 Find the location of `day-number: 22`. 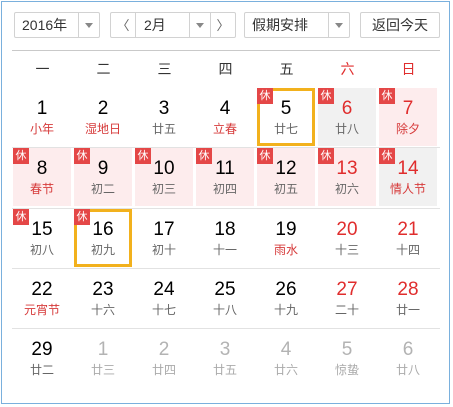

day-number: 22 is located at coordinates (42, 289).